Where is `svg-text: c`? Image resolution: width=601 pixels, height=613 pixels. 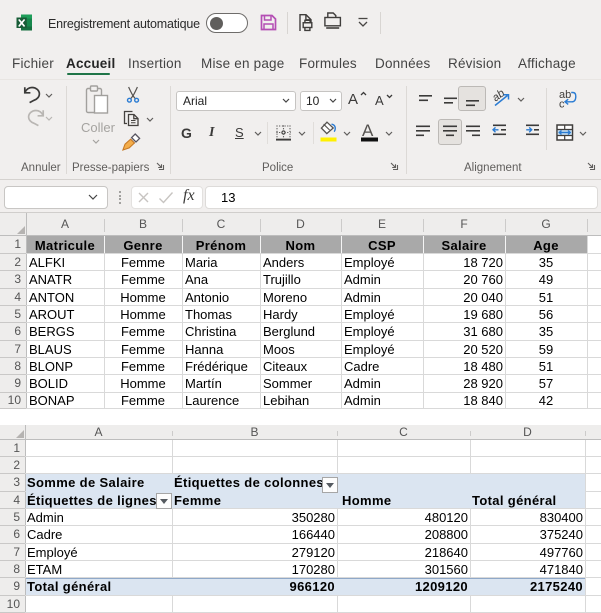
svg-text: c is located at coordinates (562, 104).